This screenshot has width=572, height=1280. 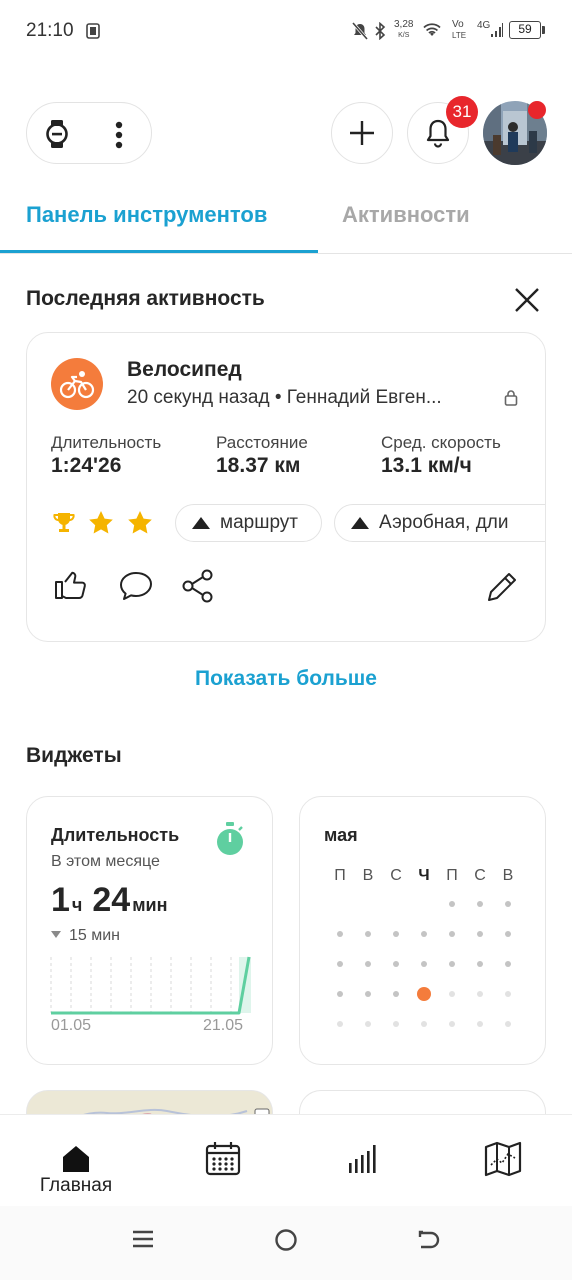 What do you see at coordinates (70, 584) in the screenshot?
I see `like-icon` at bounding box center [70, 584].